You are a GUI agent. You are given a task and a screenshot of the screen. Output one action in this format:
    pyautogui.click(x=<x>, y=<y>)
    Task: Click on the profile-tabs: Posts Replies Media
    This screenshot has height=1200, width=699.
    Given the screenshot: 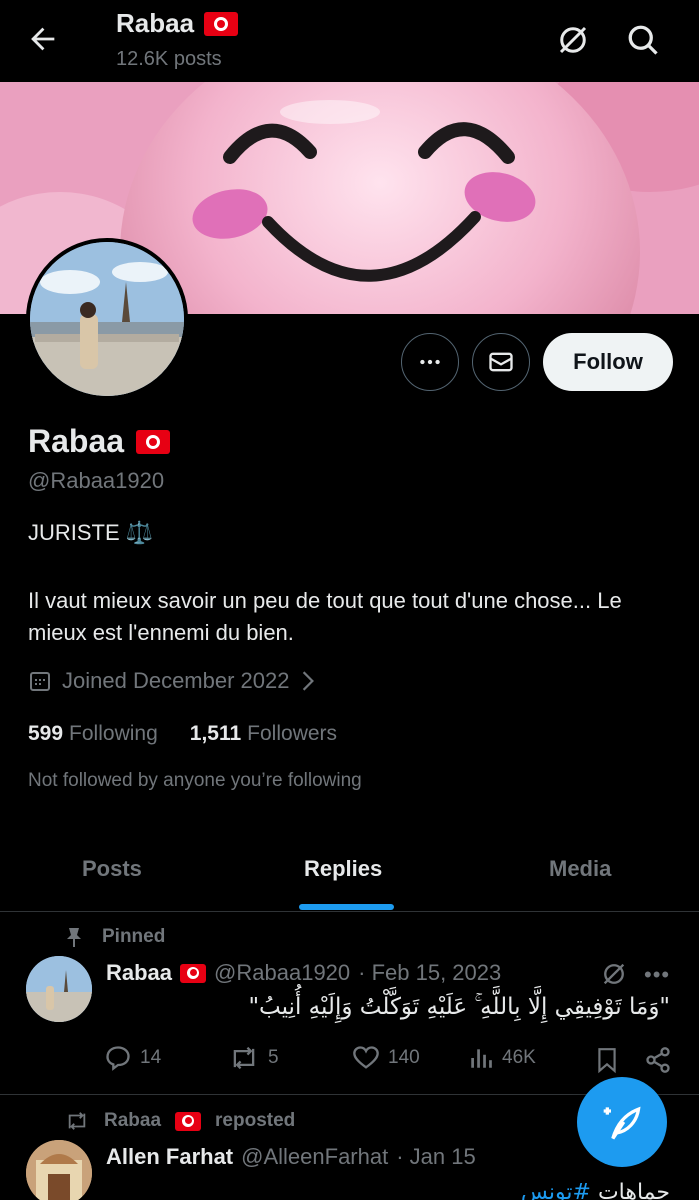 What is the action you would take?
    pyautogui.click(x=349, y=875)
    